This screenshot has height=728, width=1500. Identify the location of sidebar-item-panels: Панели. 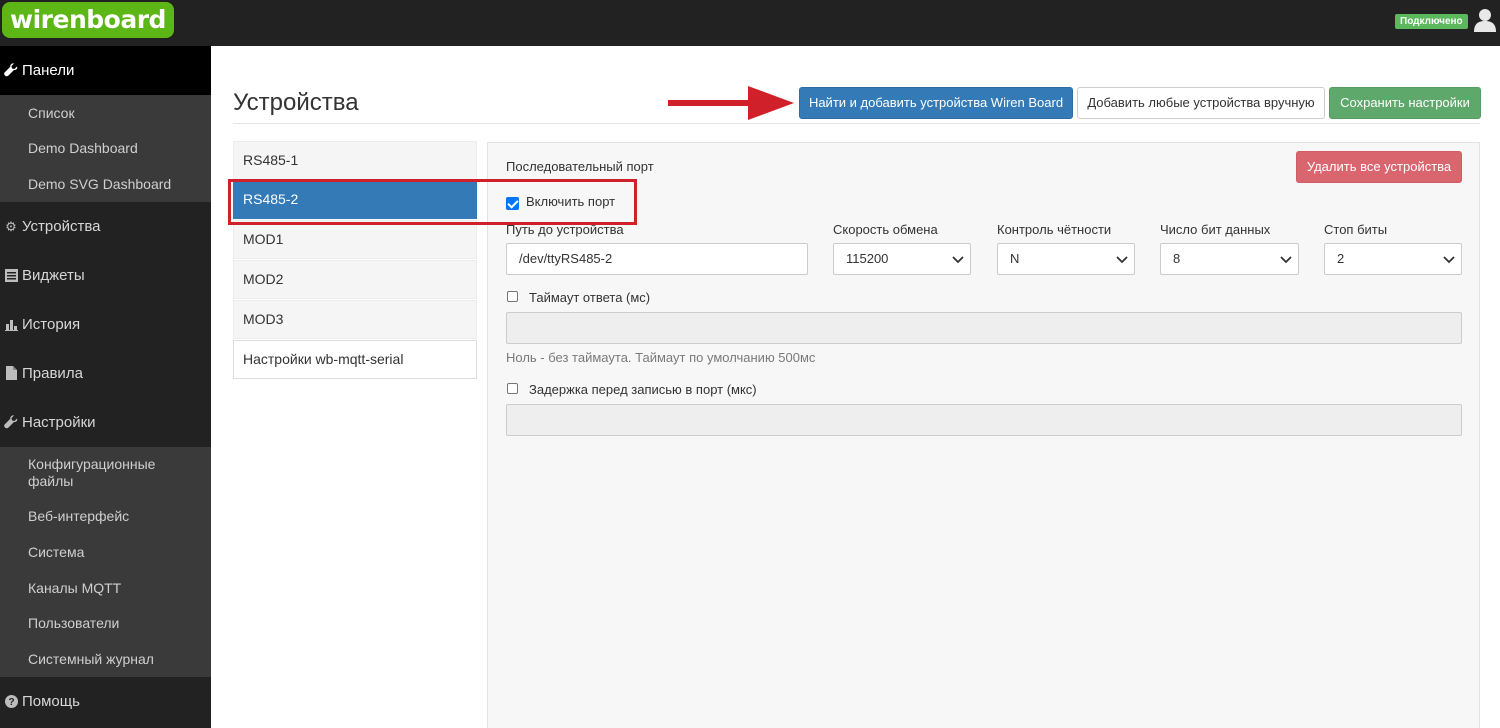
(105, 70).